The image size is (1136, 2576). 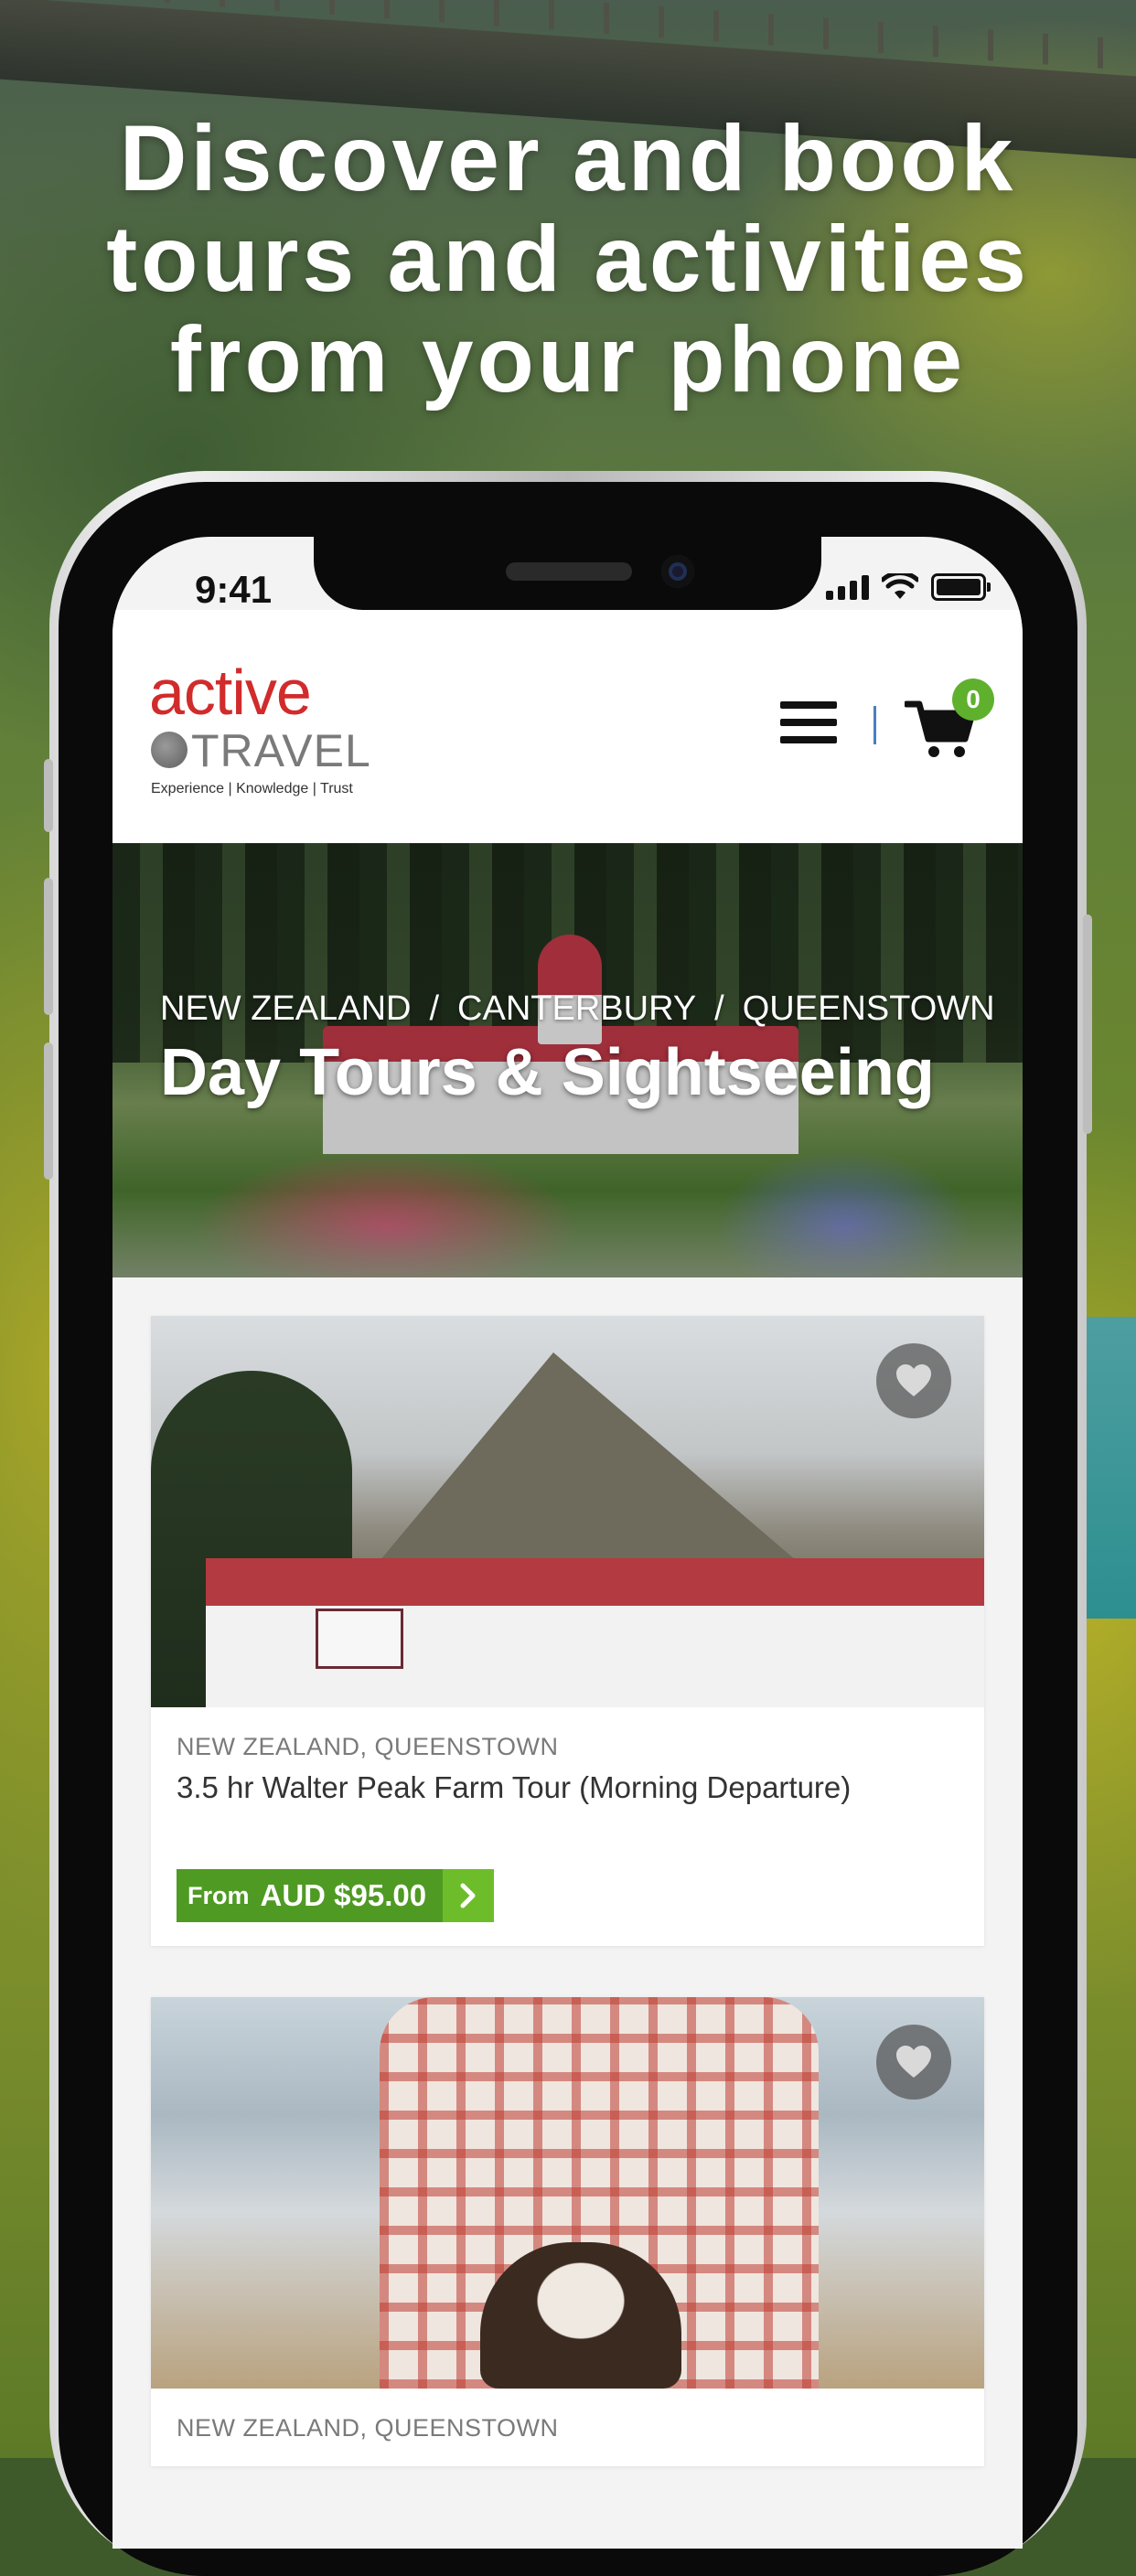 I want to click on logo-tagline: Experience | Knowledge | Trust, so click(x=252, y=788).